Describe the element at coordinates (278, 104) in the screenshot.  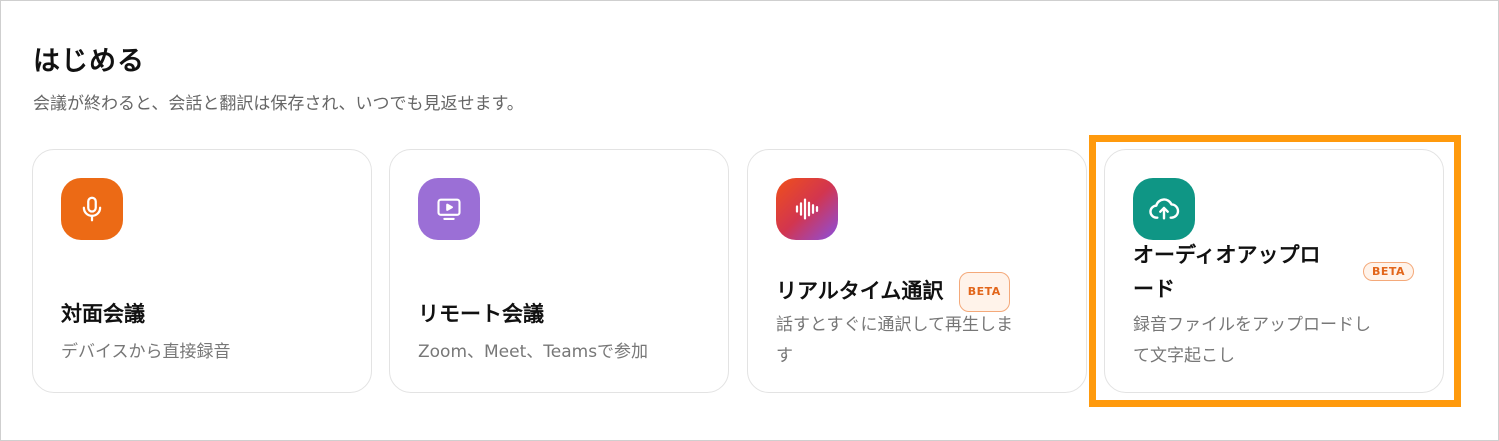
I see `section-subtitle: 会議が終わると、会話と翻訳は保存され、いつでも見返せます。` at that location.